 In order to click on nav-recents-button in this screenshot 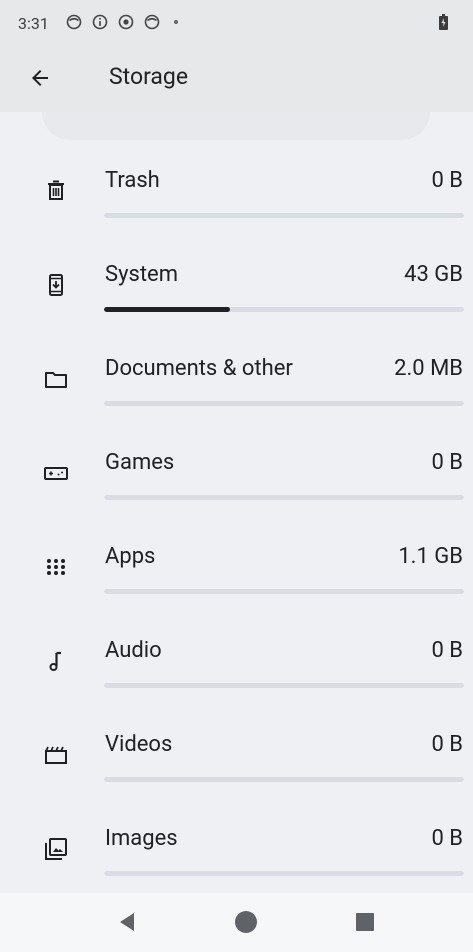, I will do `click(365, 922)`.